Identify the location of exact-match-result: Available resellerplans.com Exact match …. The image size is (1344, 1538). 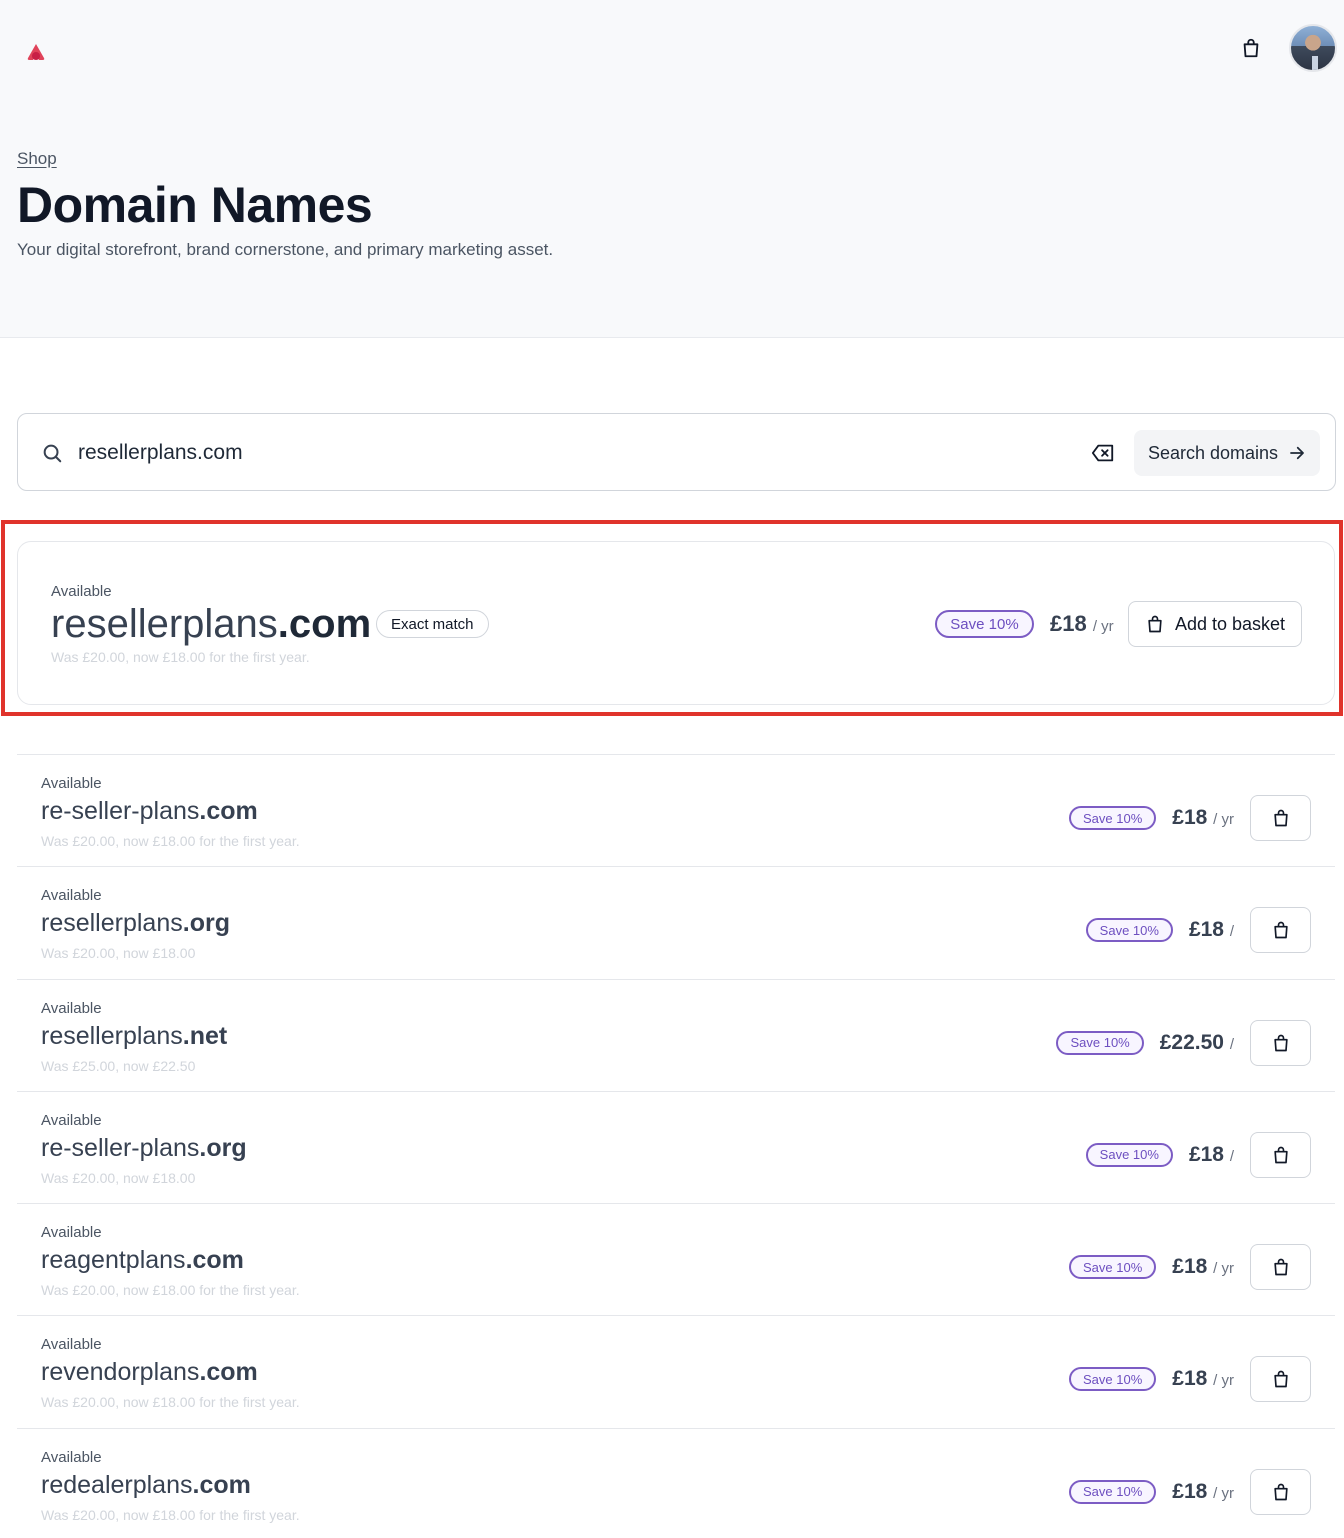
(676, 623).